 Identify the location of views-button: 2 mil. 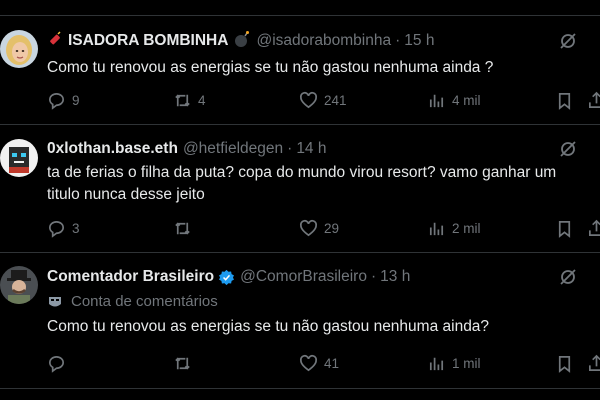
(454, 228).